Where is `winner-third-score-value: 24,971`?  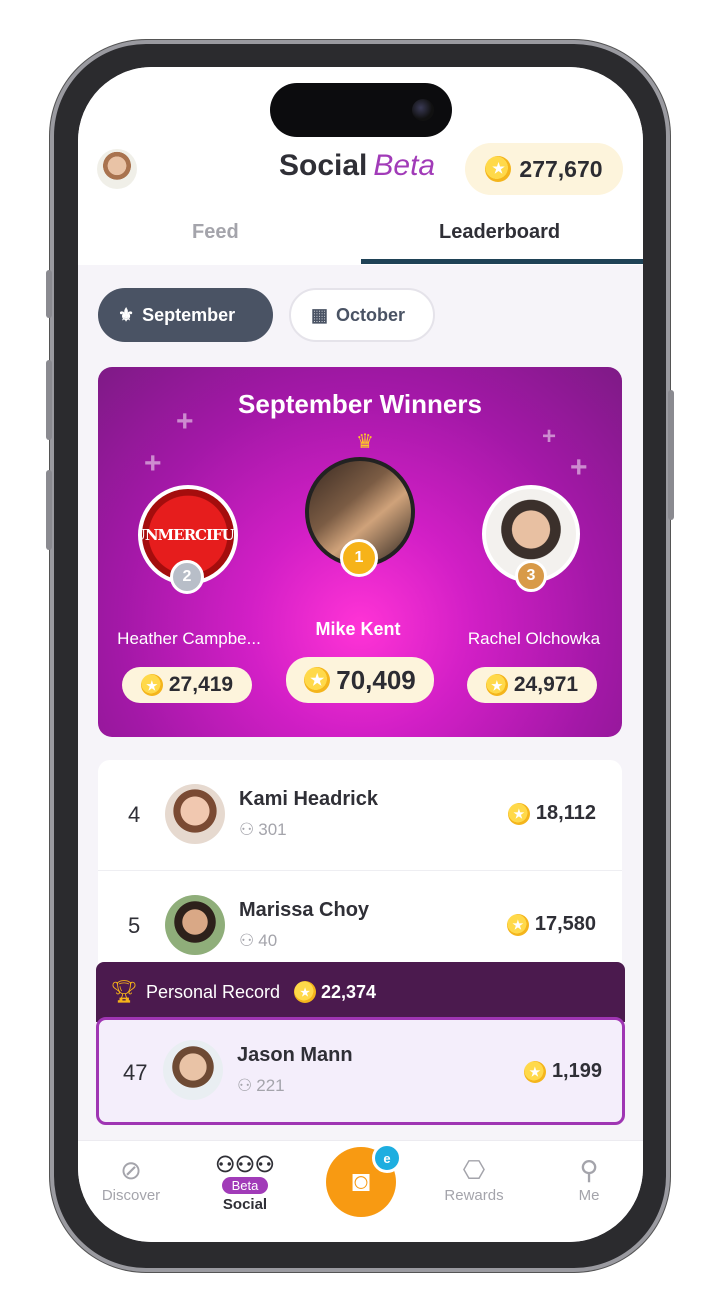 winner-third-score-value: 24,971 is located at coordinates (546, 684).